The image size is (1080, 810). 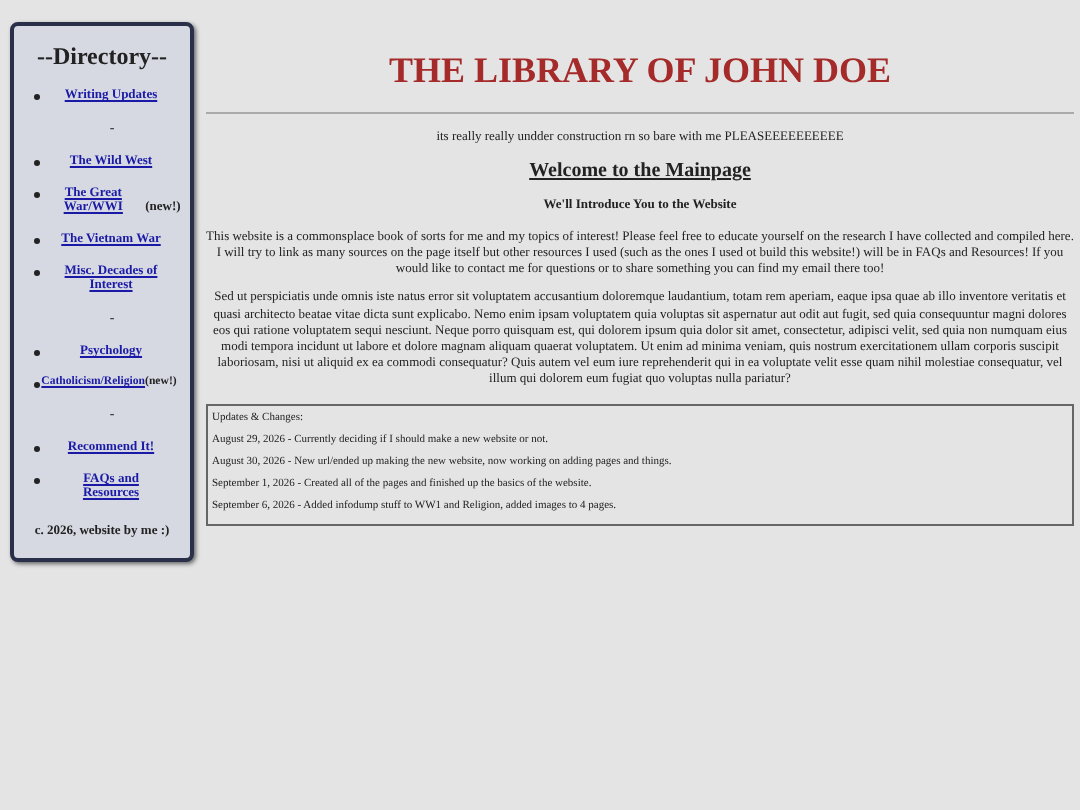 I want to click on site-title: THE LIBRARY OF JOHN DOE, so click(x=640, y=71).